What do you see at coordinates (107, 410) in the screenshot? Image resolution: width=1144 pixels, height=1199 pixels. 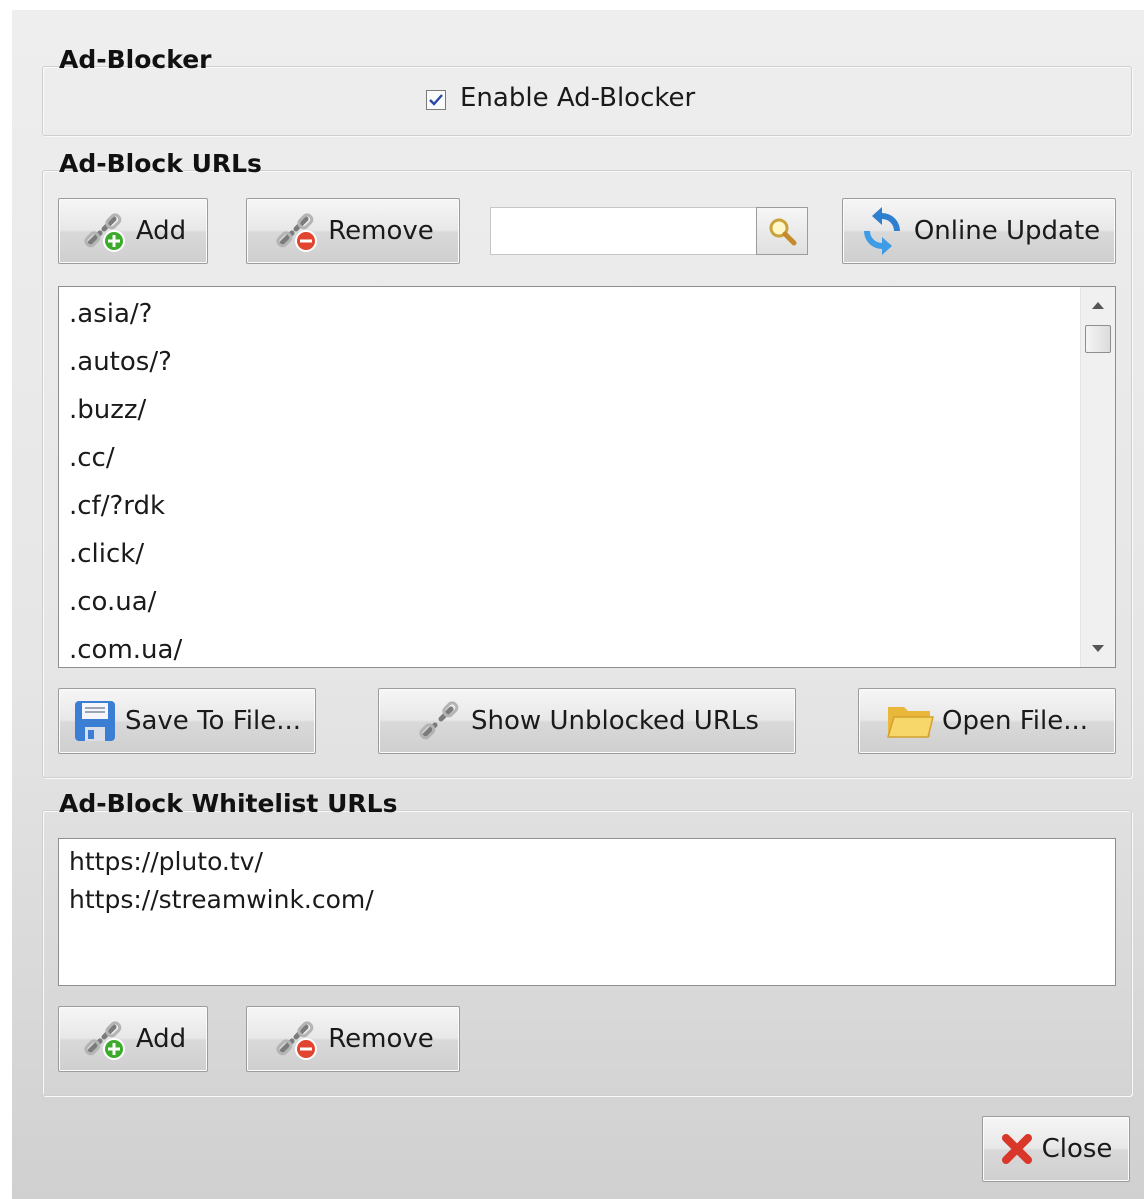 I see `list-item: .buzz/` at bounding box center [107, 410].